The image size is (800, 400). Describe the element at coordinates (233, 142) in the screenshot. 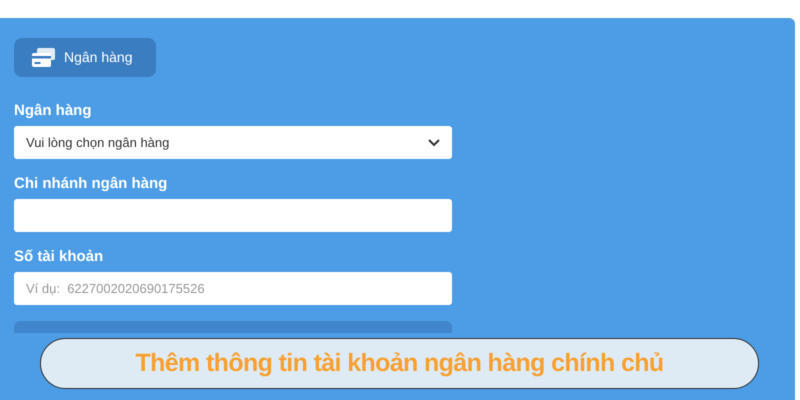

I see `bank-select: Vui lòng chọn ngân hàng` at that location.